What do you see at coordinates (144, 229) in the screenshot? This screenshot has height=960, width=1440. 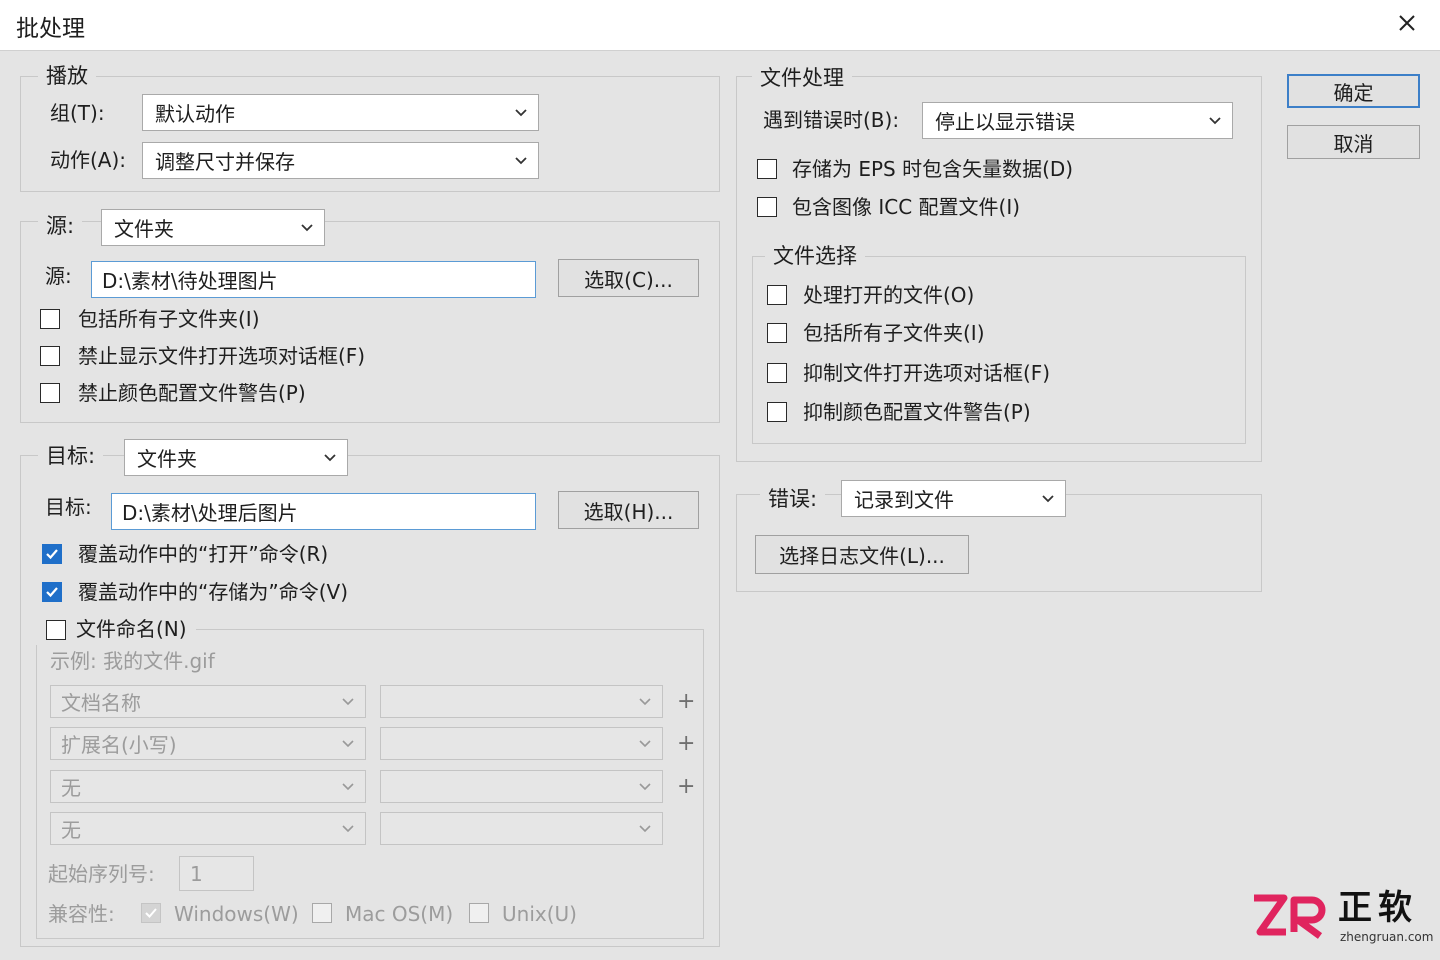 I see `source-type-value: 文件夹` at bounding box center [144, 229].